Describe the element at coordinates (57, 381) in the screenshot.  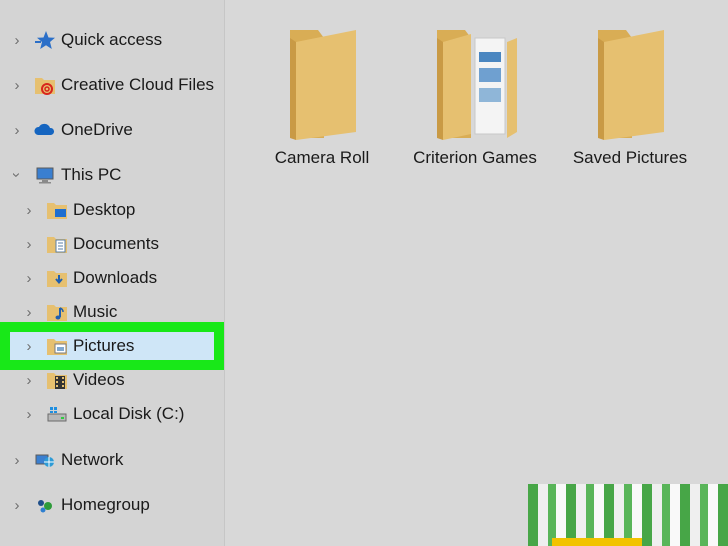
I see `videos-folder-icon` at that location.